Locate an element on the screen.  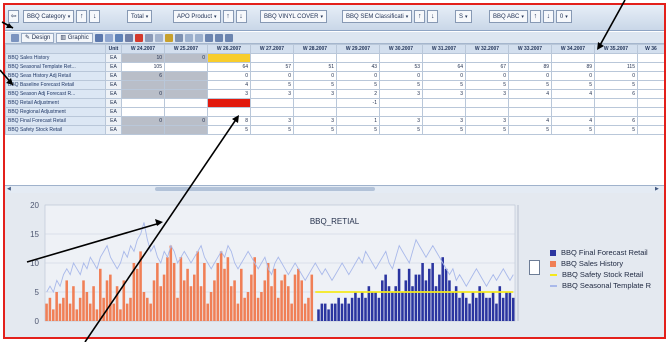
table-cell: 51 is located at coordinates (315, 67).